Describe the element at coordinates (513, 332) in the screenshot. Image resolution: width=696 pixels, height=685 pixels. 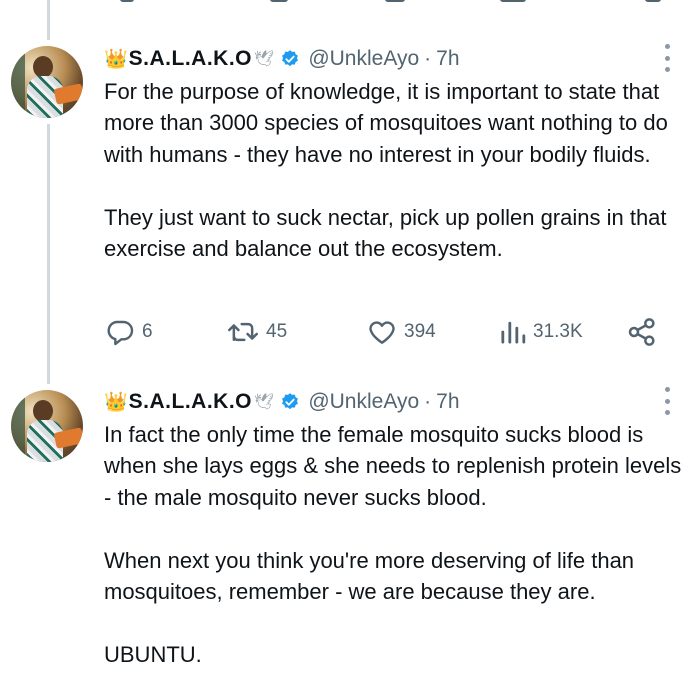
I see `views-icon` at that location.